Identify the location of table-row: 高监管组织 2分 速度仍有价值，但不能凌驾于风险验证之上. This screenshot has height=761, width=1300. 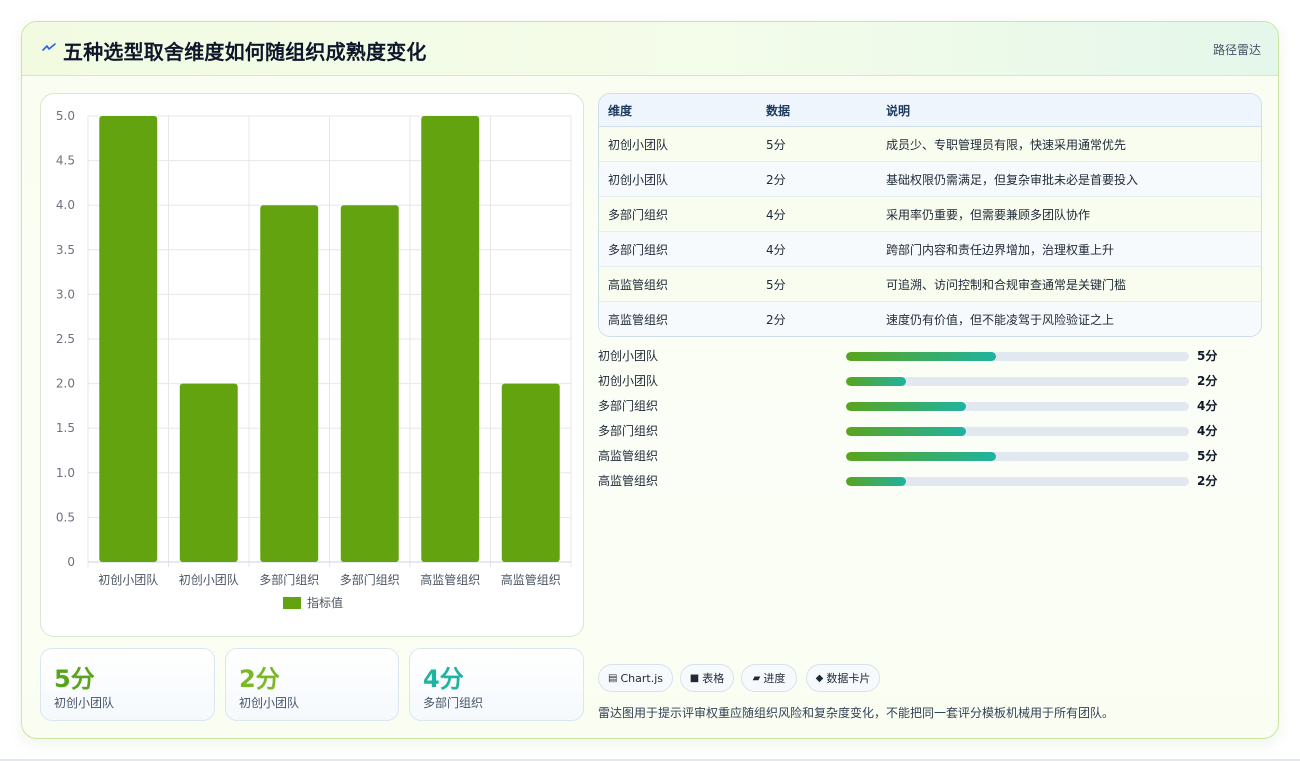
(930, 319).